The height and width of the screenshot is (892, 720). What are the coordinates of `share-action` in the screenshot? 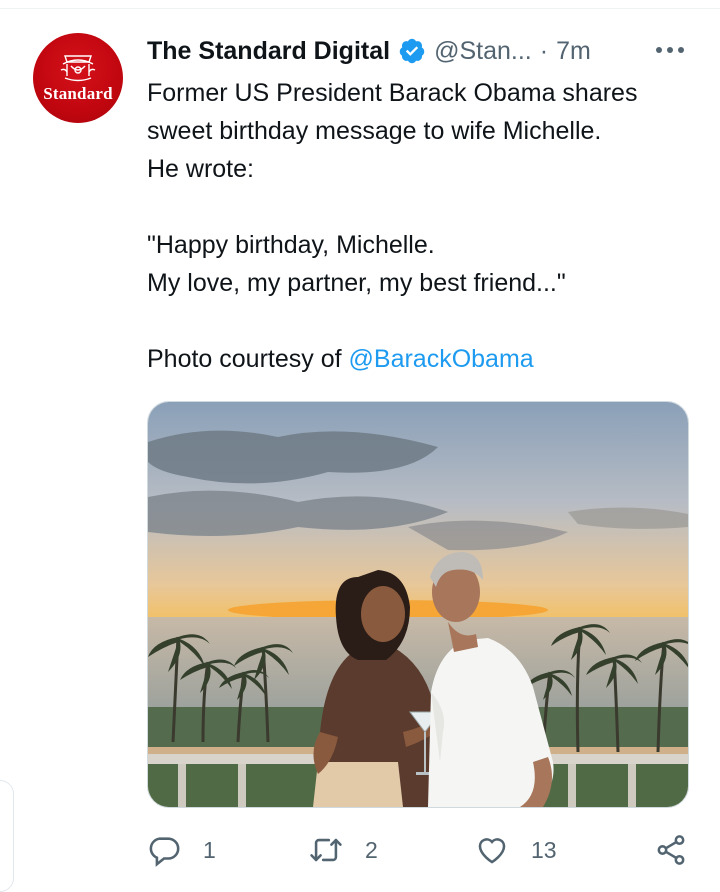 It's located at (671, 850).